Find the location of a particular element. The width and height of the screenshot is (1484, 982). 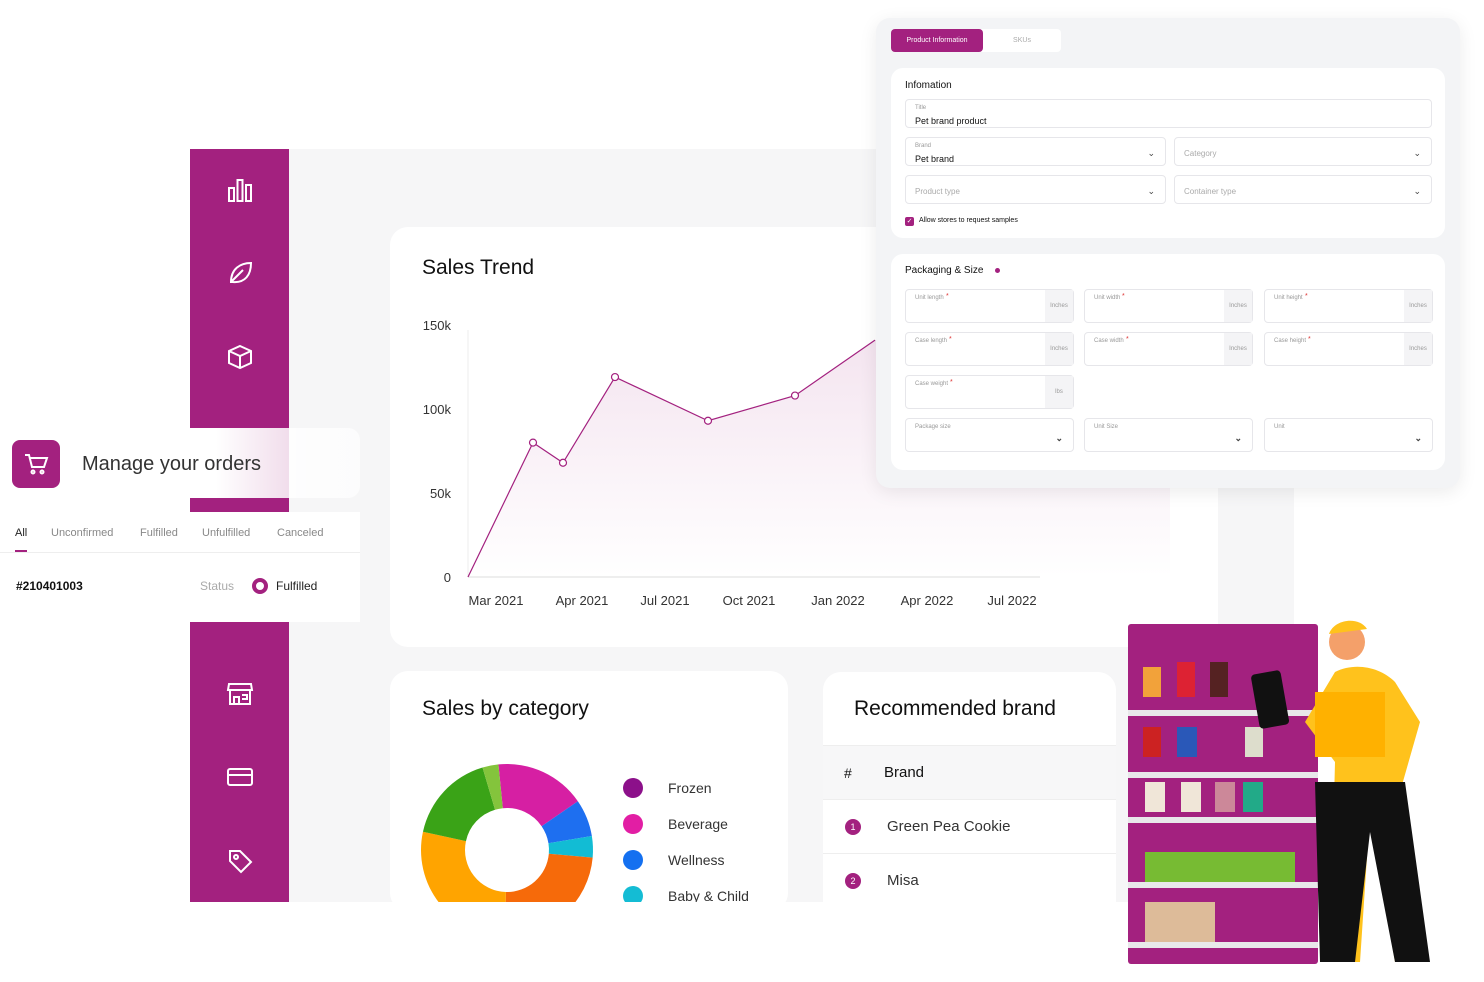

tab-product-information: Product Information is located at coordinates (937, 40).